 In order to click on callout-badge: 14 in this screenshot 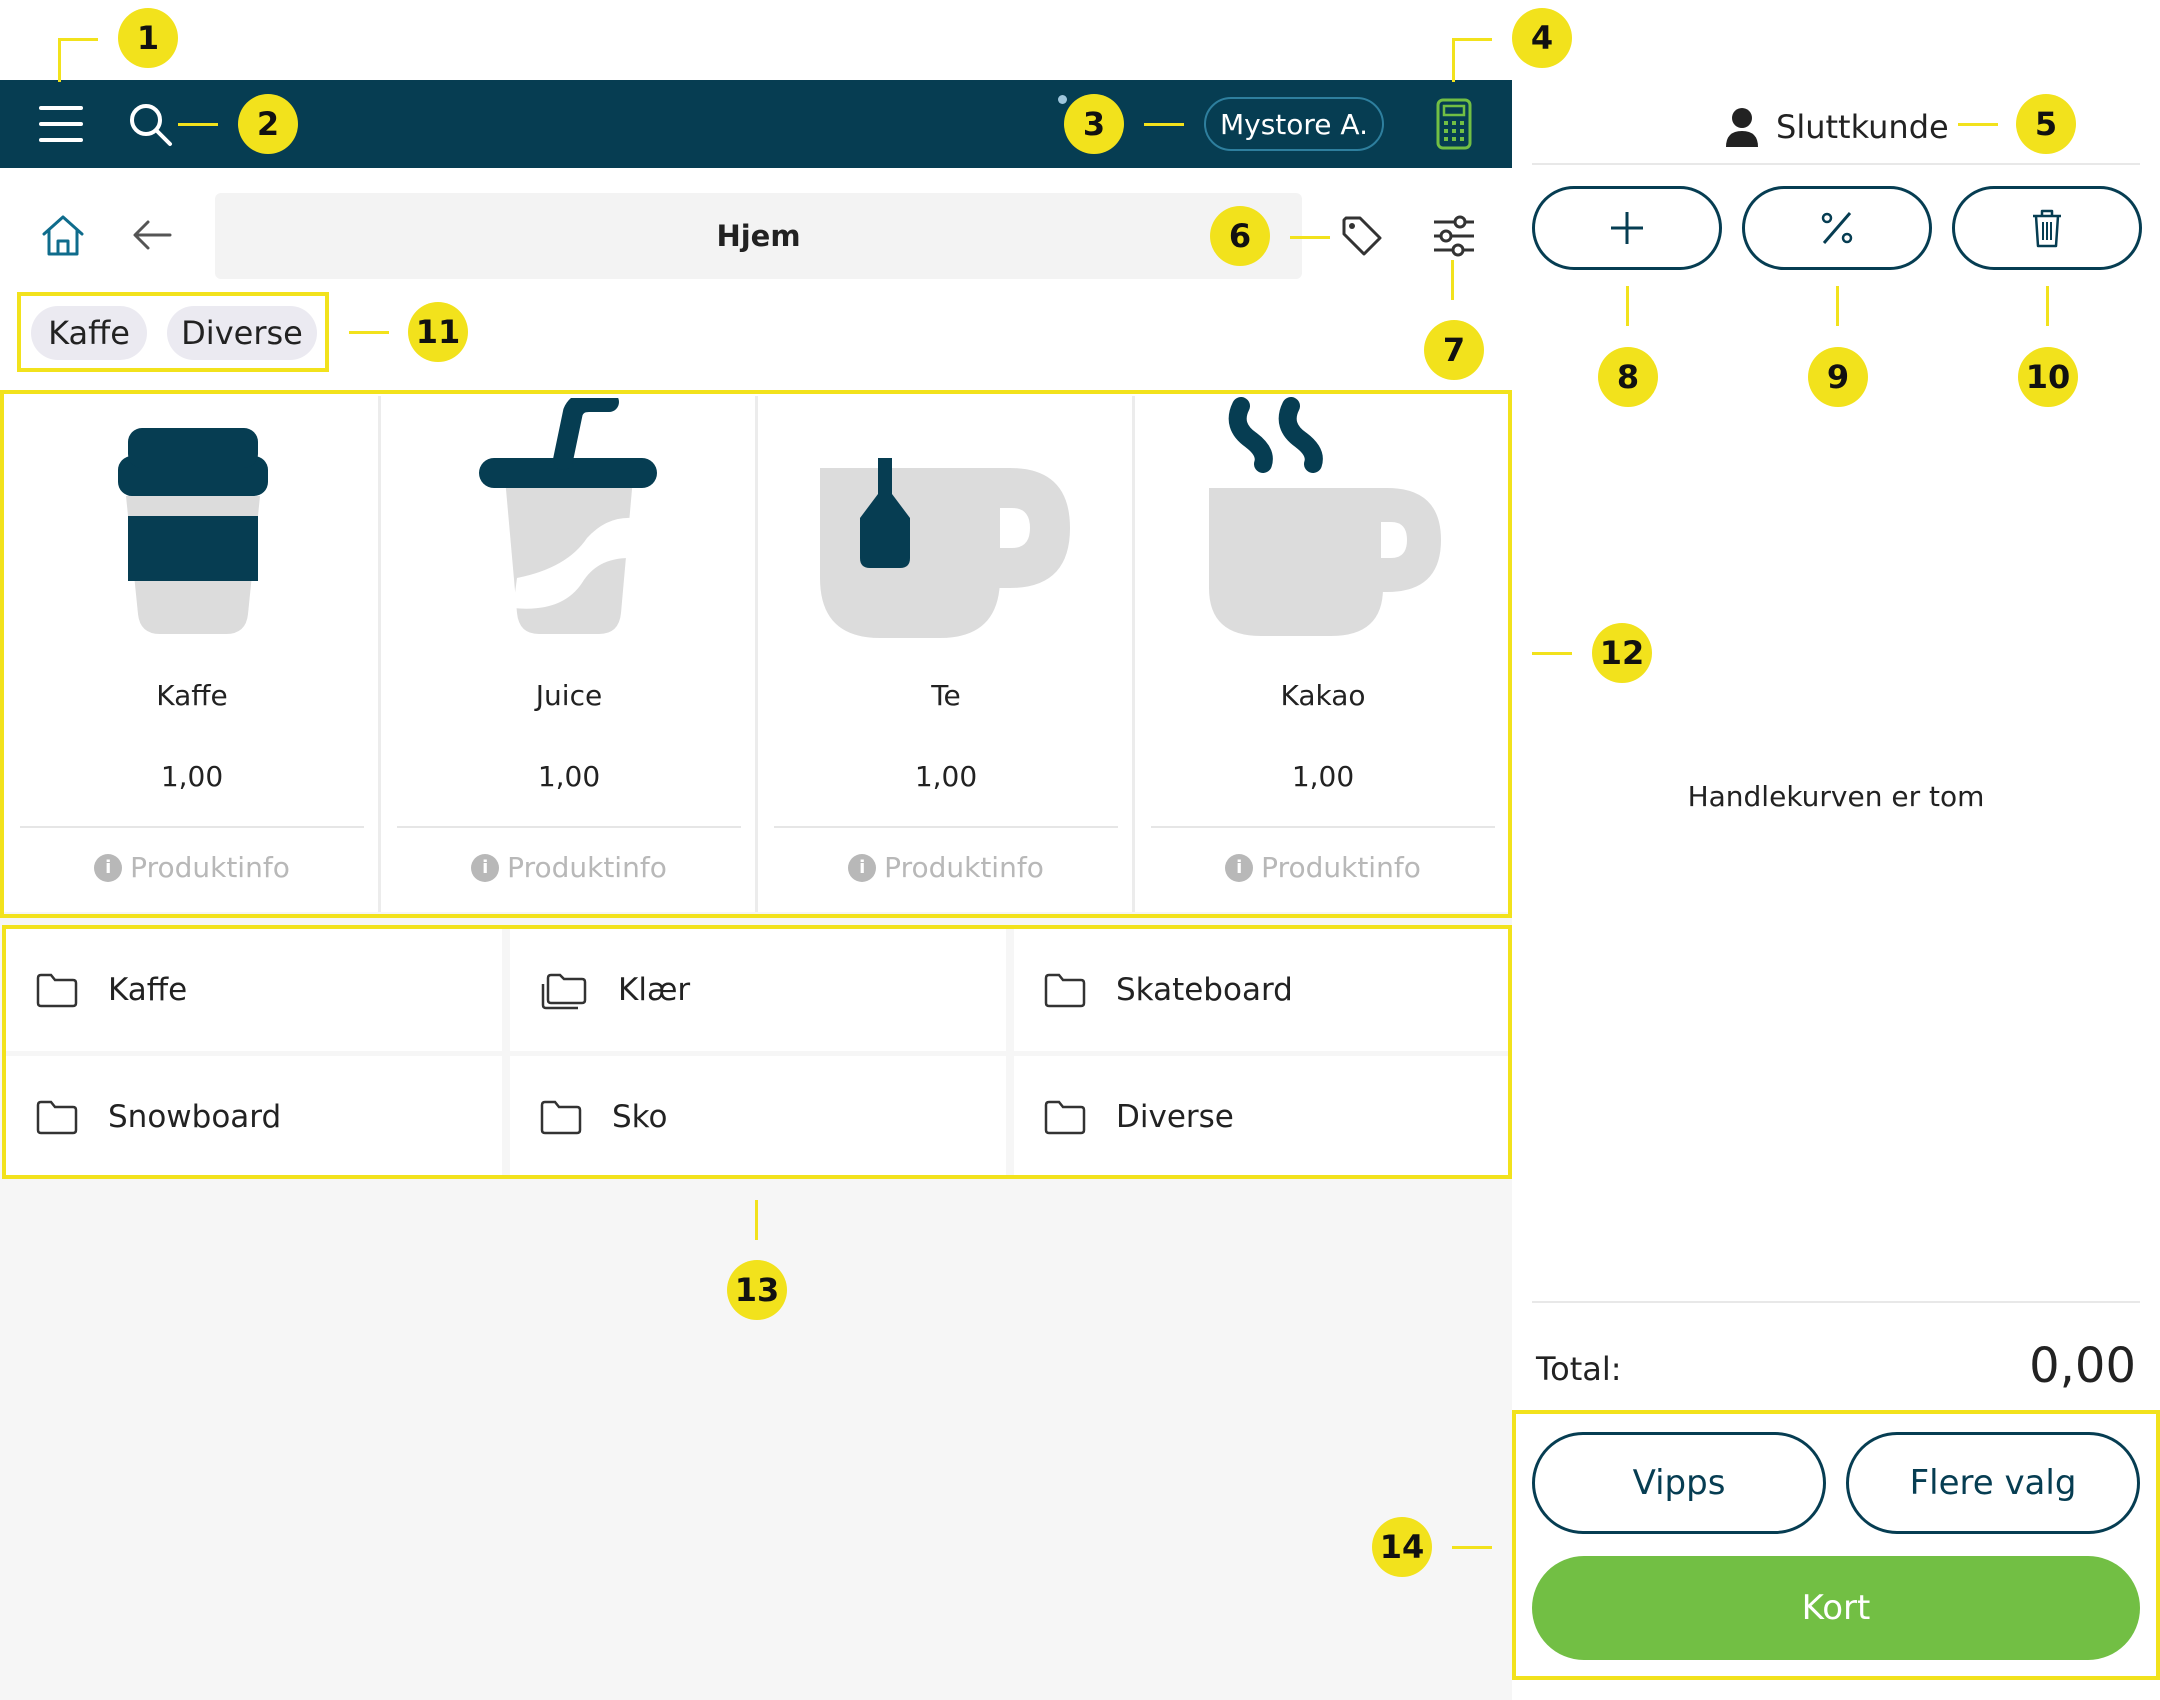, I will do `click(1402, 1547)`.